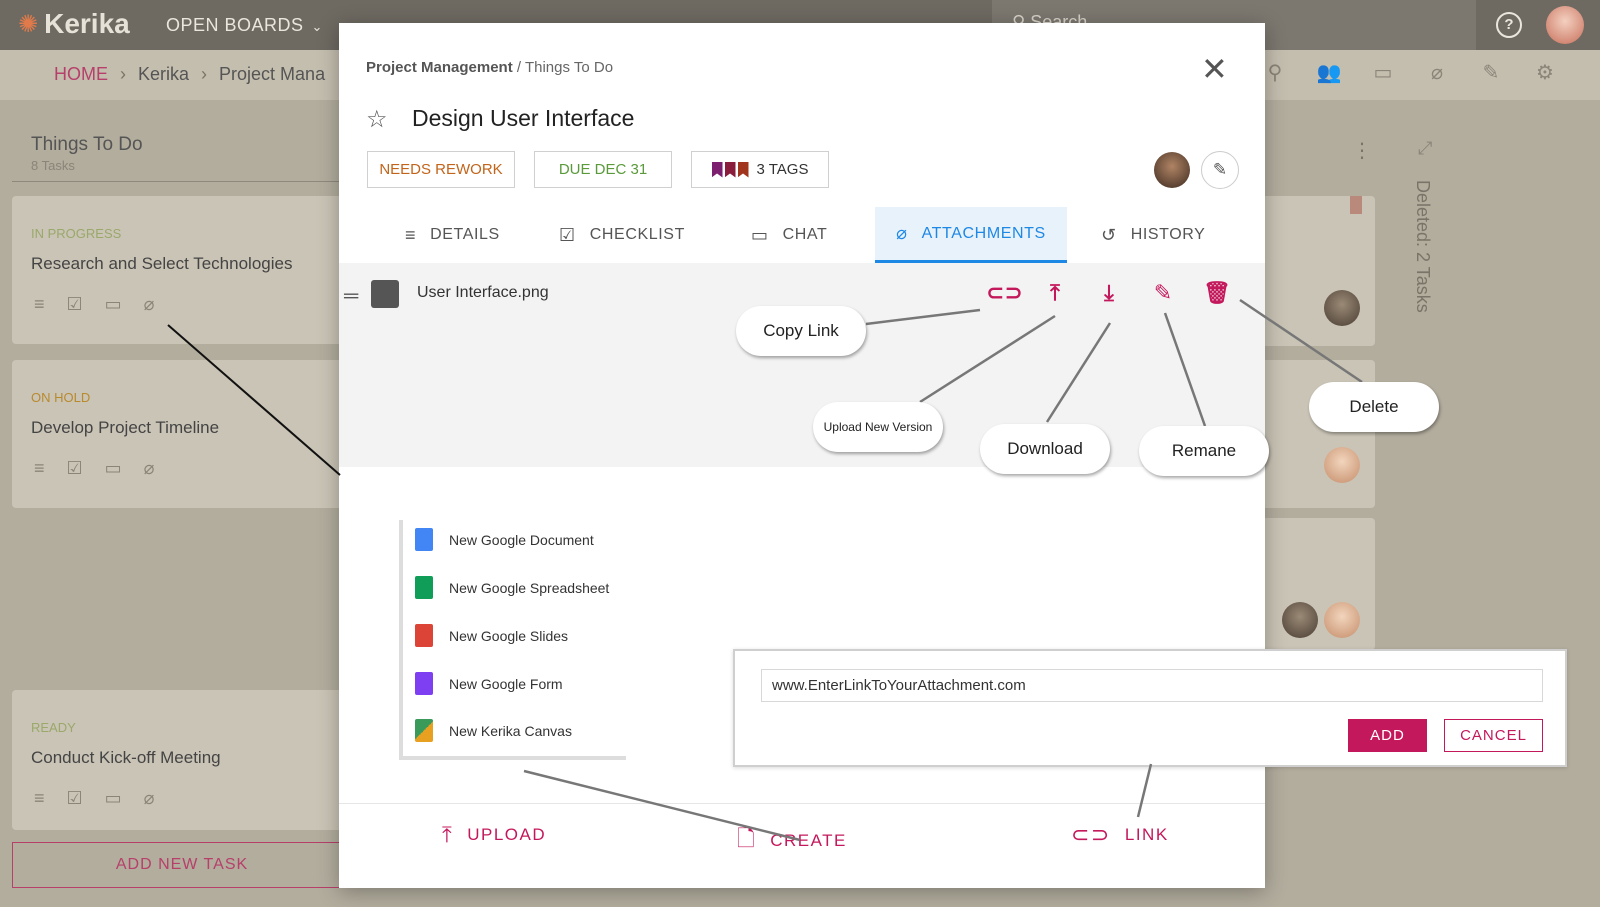  Describe the element at coordinates (424, 587) in the screenshot. I see `google-sheets-icon` at that location.